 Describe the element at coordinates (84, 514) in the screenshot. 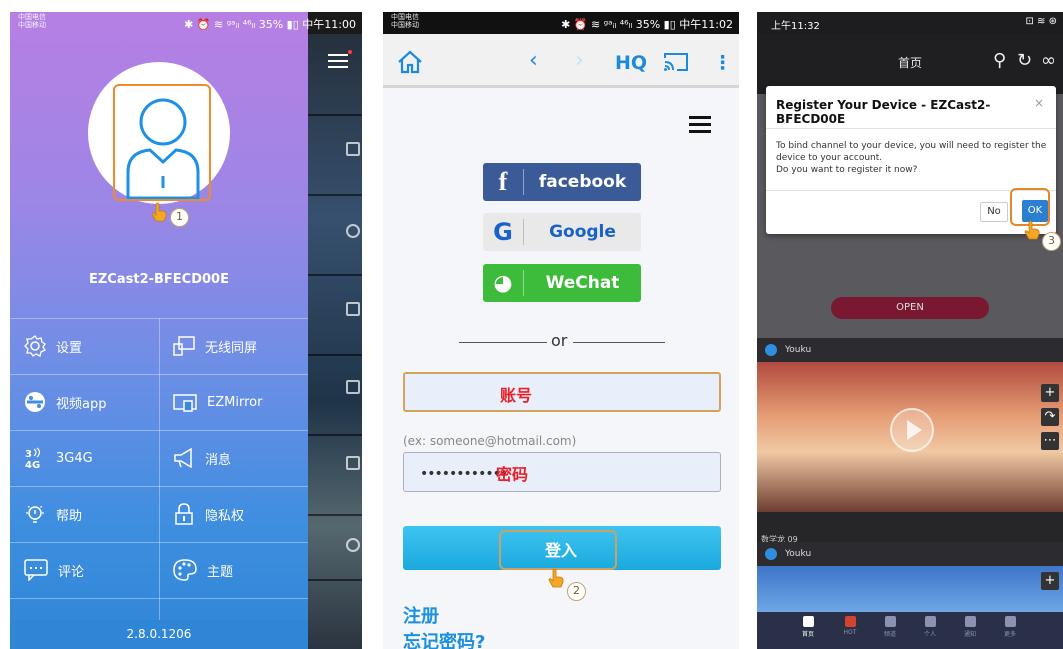

I see `menu-item-help: 帮助` at that location.